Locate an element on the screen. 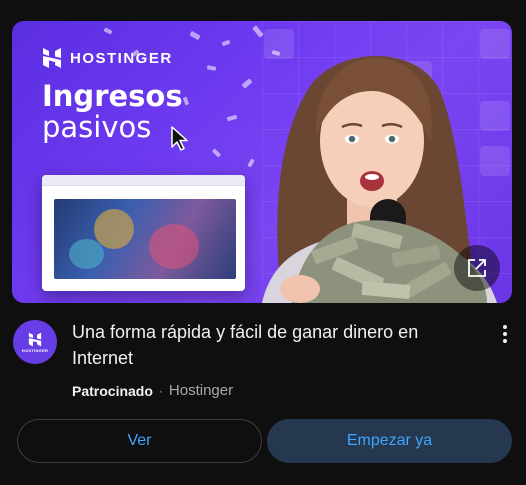 This screenshot has height=485, width=526. hostinger-brand: HOSTINGER is located at coordinates (107, 58).